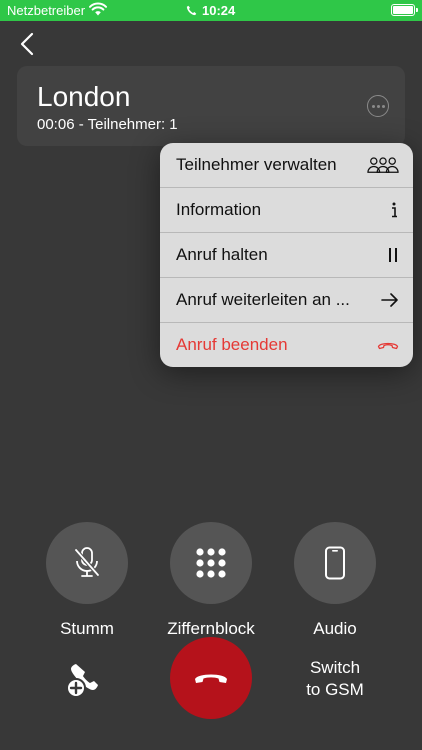 Image resolution: width=422 pixels, height=750 pixels. What do you see at coordinates (219, 10) in the screenshot?
I see `clock: 10:24` at bounding box center [219, 10].